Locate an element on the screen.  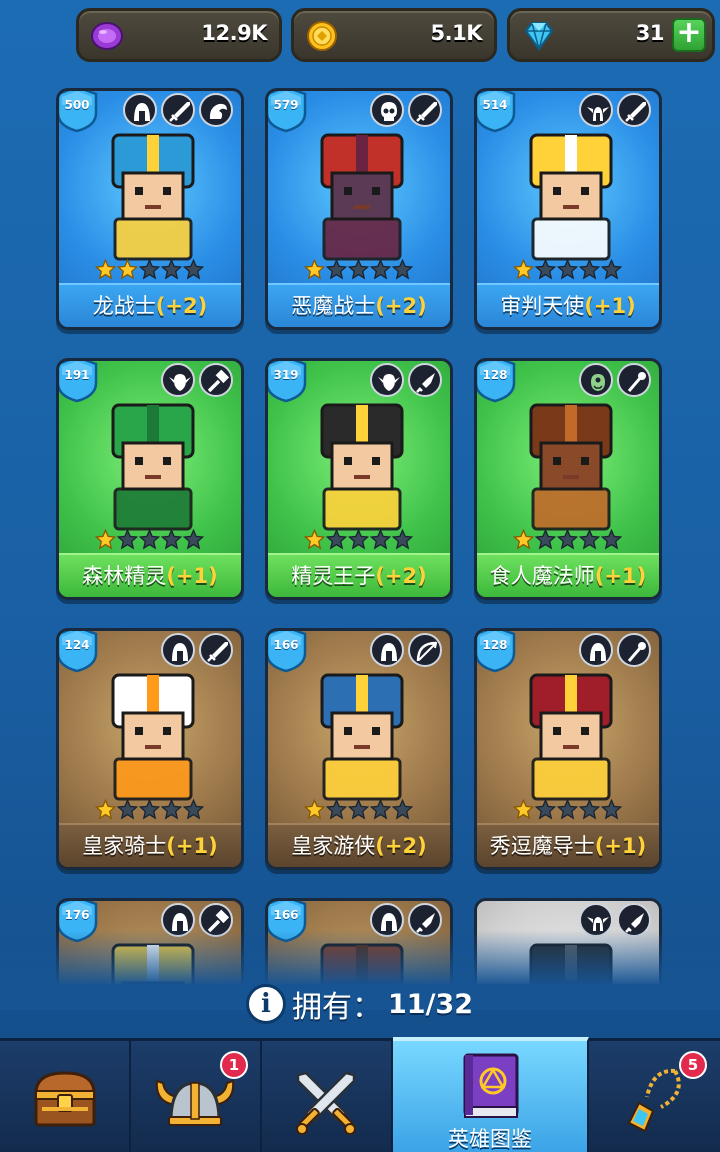
hero-name: 龙战士 is located at coordinates (124, 306).